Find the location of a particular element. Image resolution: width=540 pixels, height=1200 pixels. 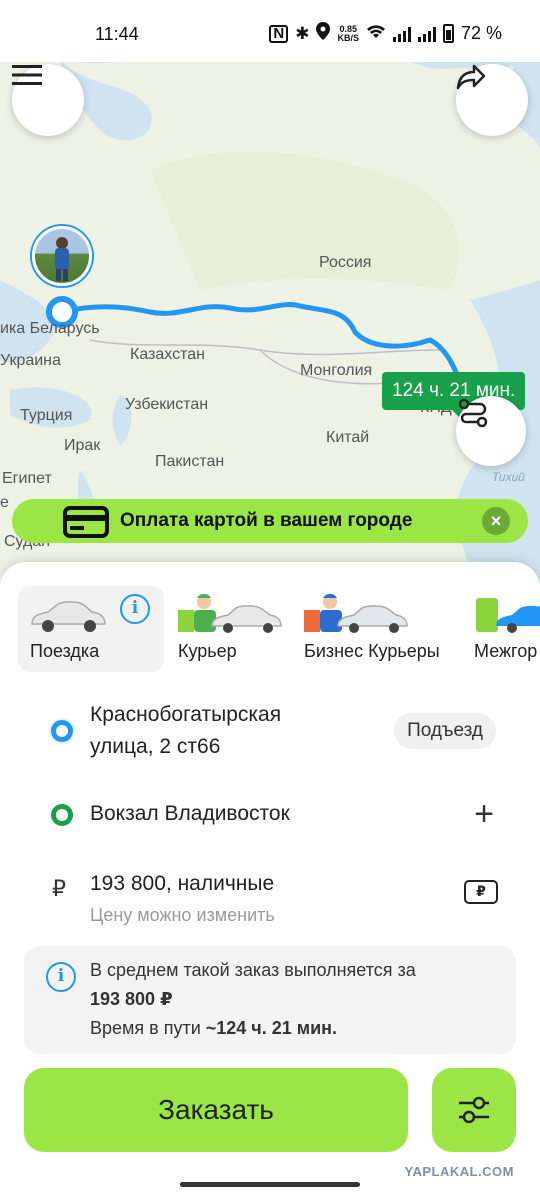

status-icons: N ✱ 0.85 KB/S 72 % is located at coordinates (385, 33).